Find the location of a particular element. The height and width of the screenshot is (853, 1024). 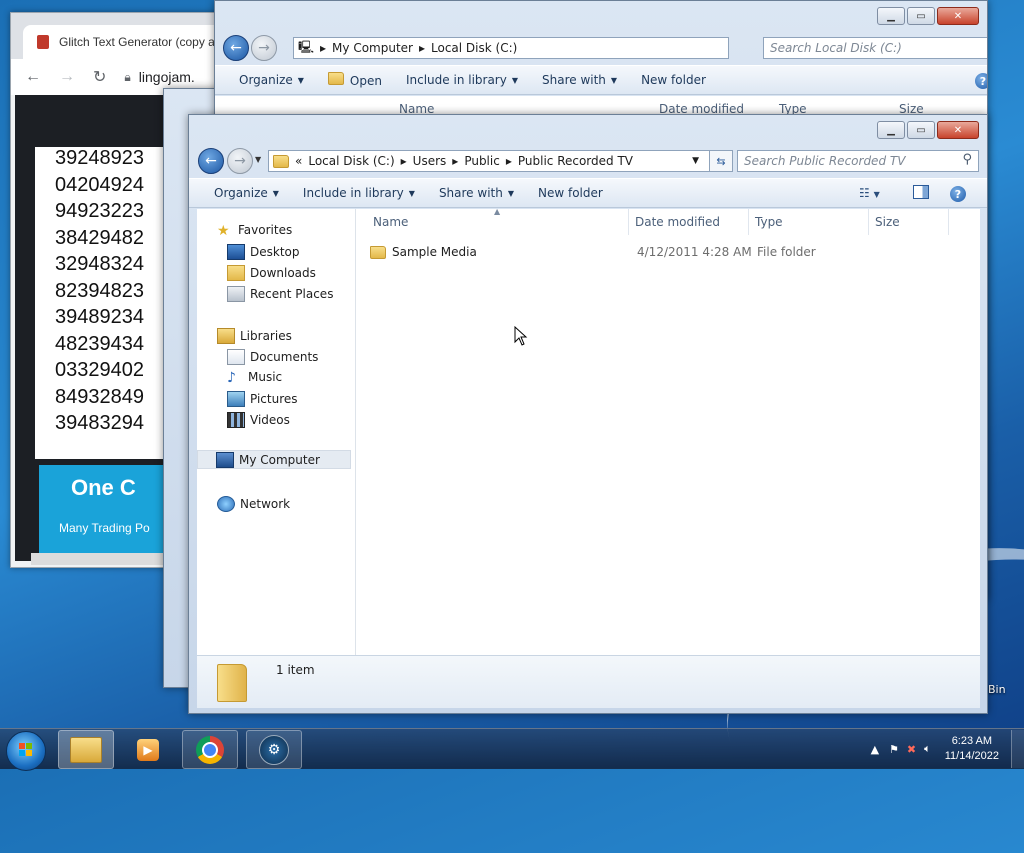

chrome-tab-title: Glitch Text Generator (copy an is located at coordinates (140, 42).